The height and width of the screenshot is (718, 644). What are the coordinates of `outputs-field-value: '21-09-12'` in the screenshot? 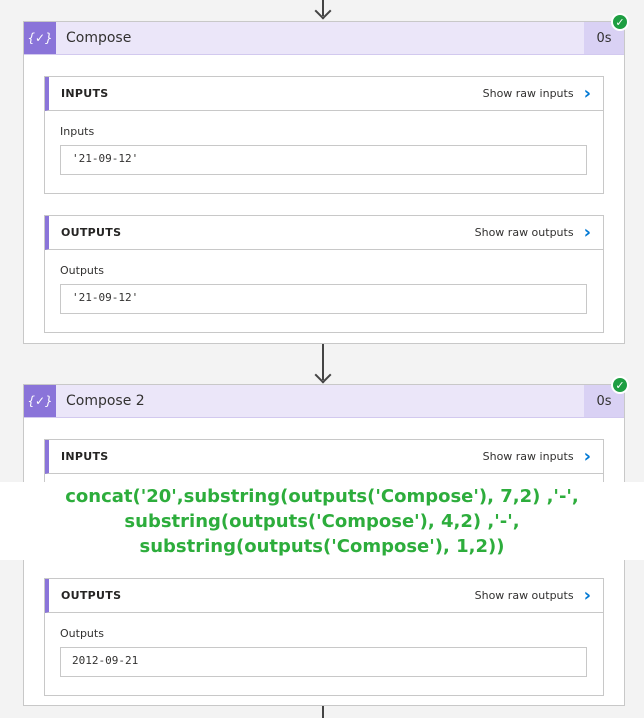 It's located at (323, 299).